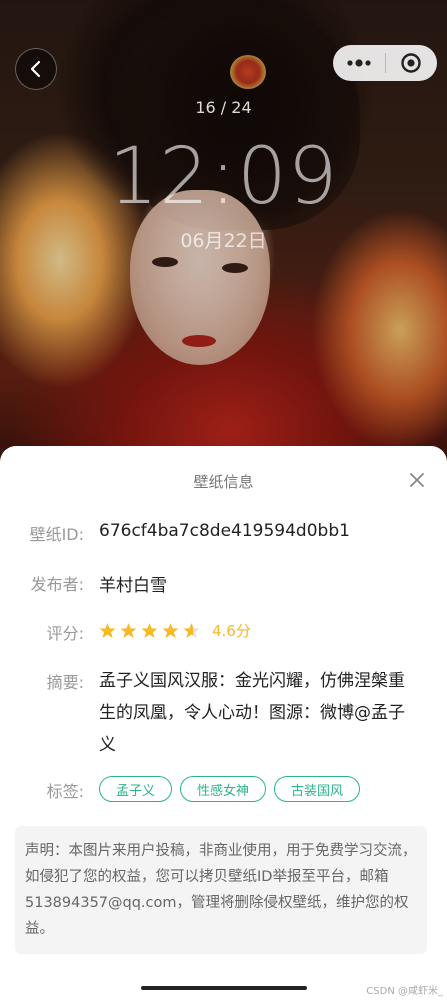 The image size is (447, 1001). I want to click on summary-value: 孟子义国风汉服：金光闪耀，仿佛涅槃重生的凤凰，令人心动！图源：微博@孟子义, so click(252, 713).